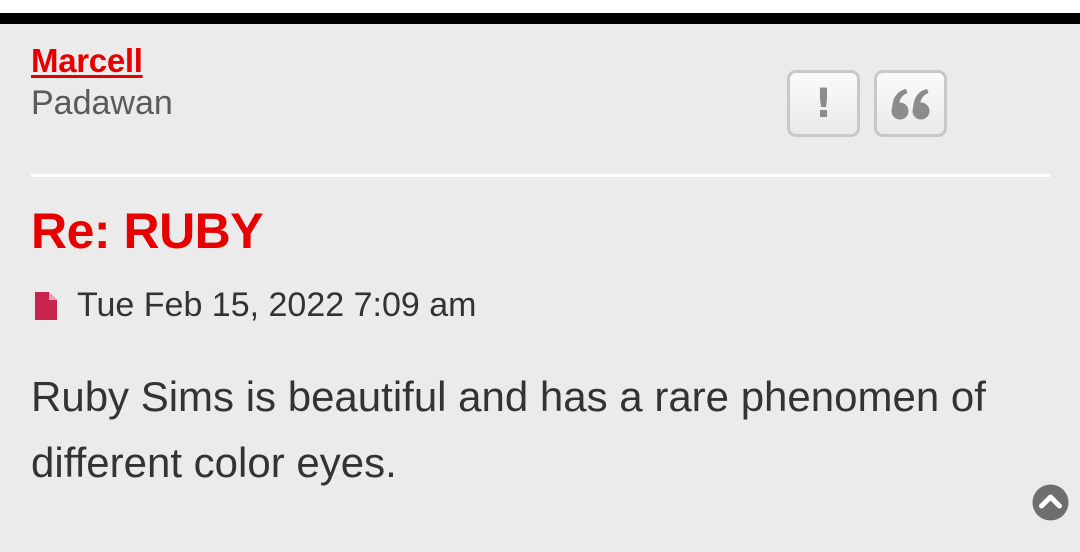 The image size is (1080, 552). I want to click on report-button: !, so click(823, 103).